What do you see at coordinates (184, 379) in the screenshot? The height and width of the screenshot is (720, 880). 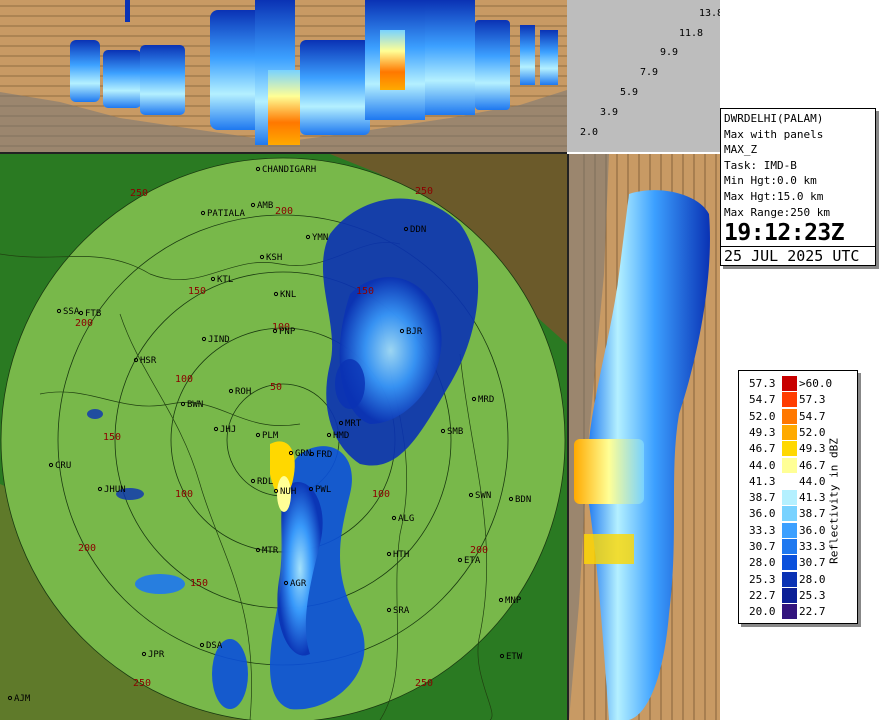 I see `range-label-100-w: 100` at bounding box center [184, 379].